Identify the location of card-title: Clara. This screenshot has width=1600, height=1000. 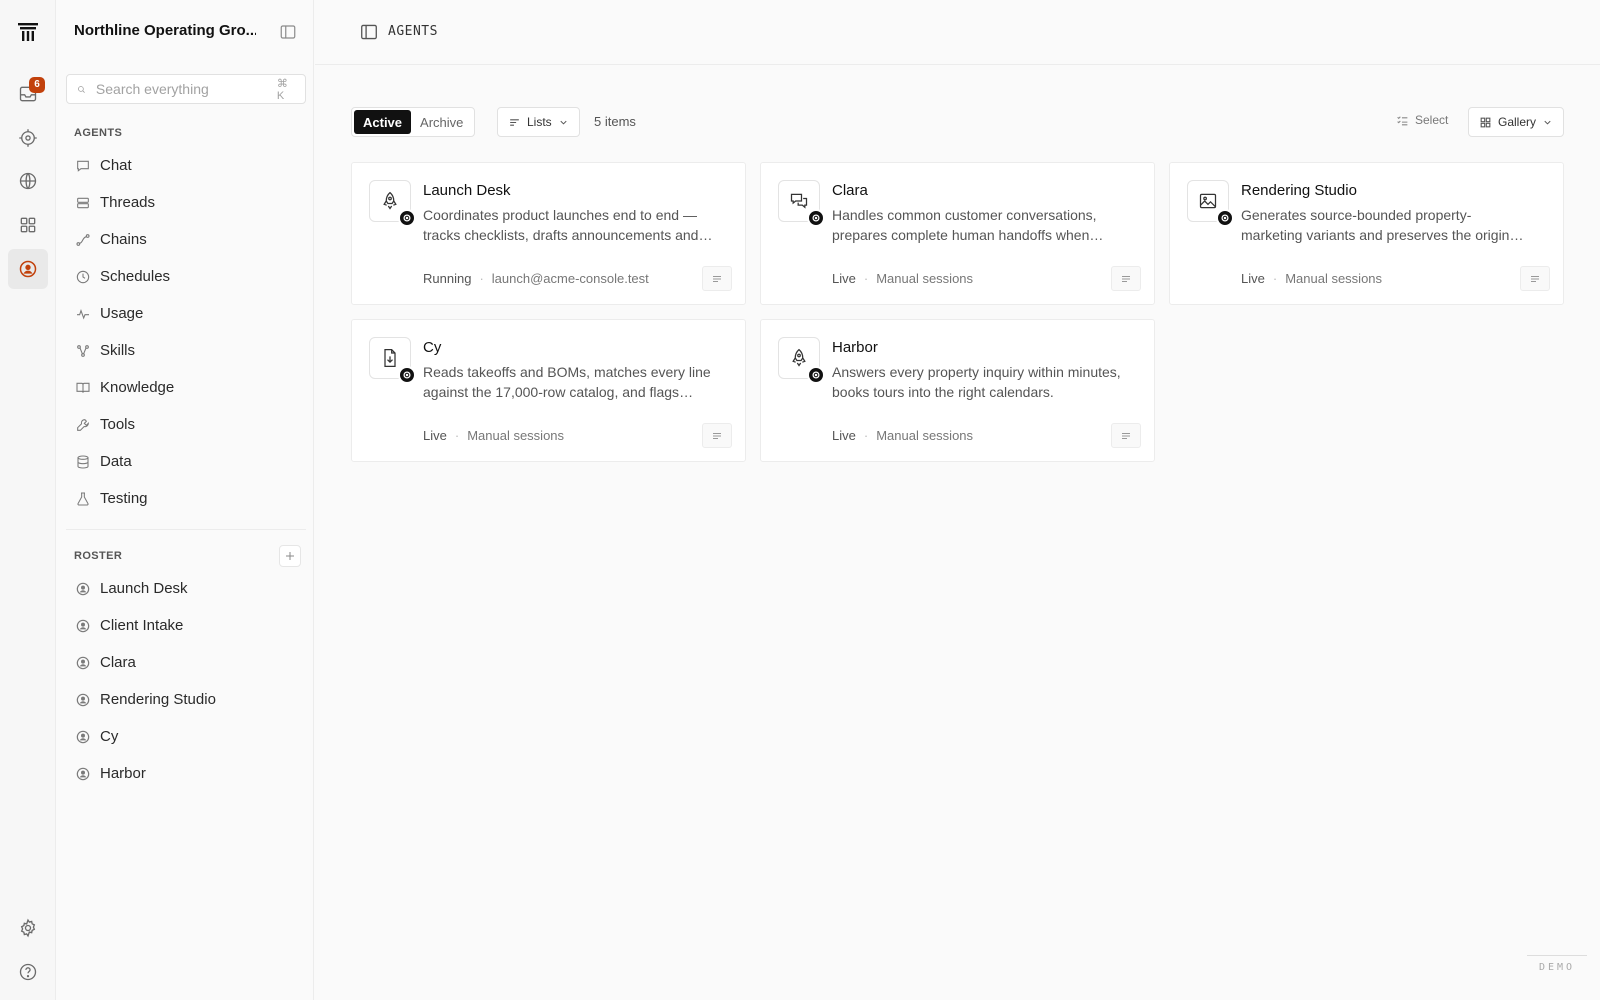
(850, 190).